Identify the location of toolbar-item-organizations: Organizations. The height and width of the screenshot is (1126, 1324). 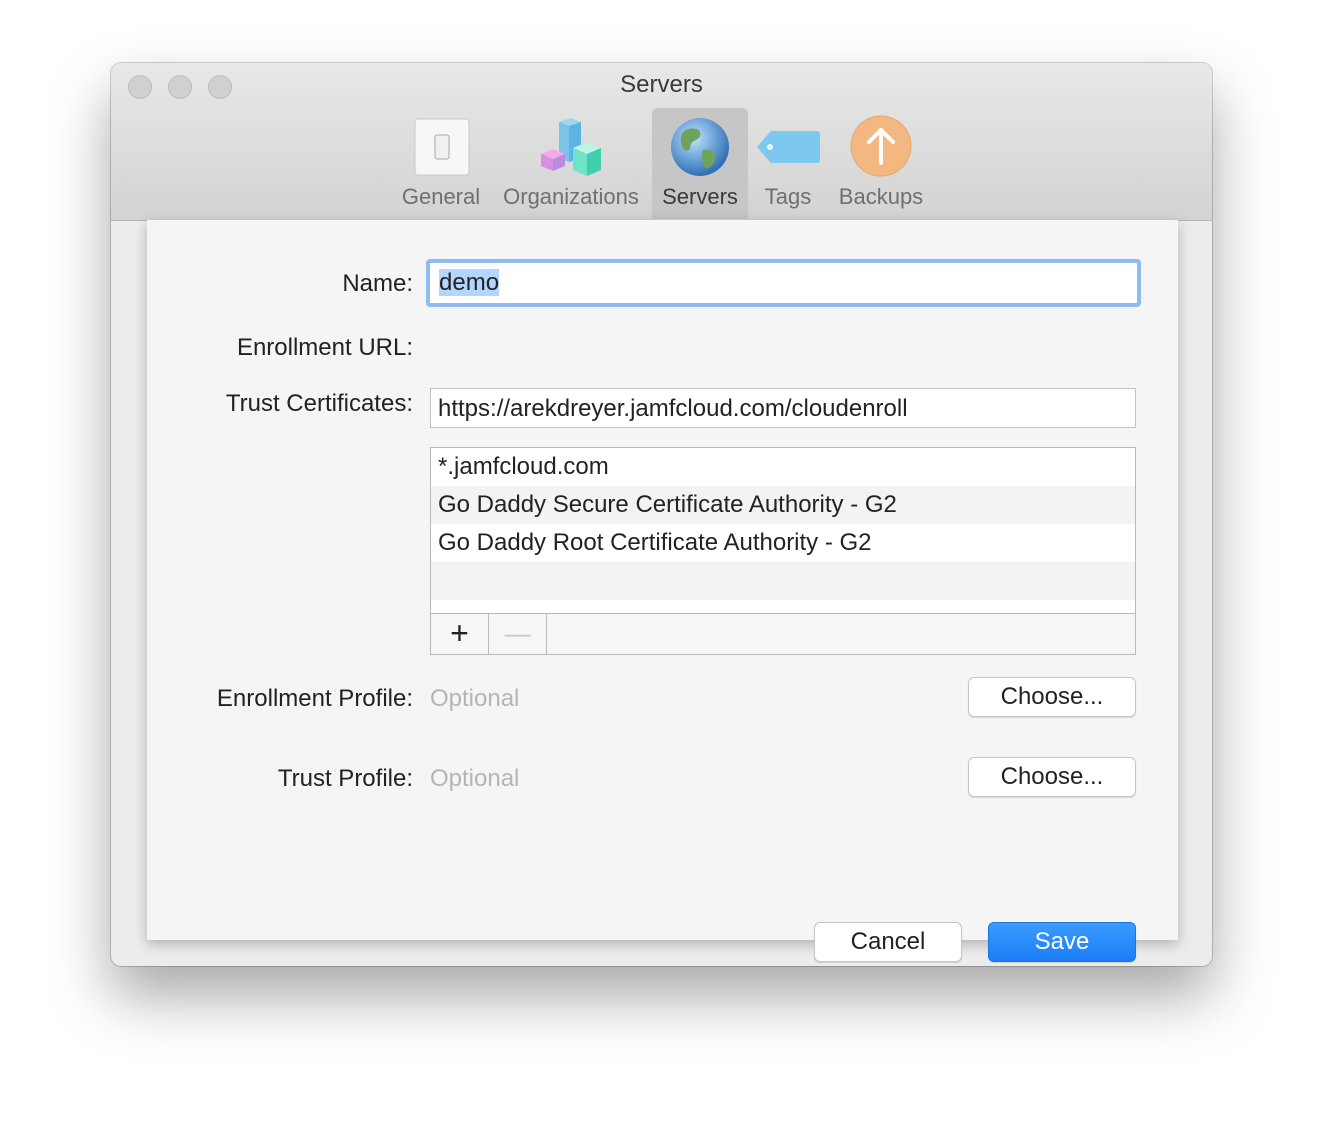
(571, 163).